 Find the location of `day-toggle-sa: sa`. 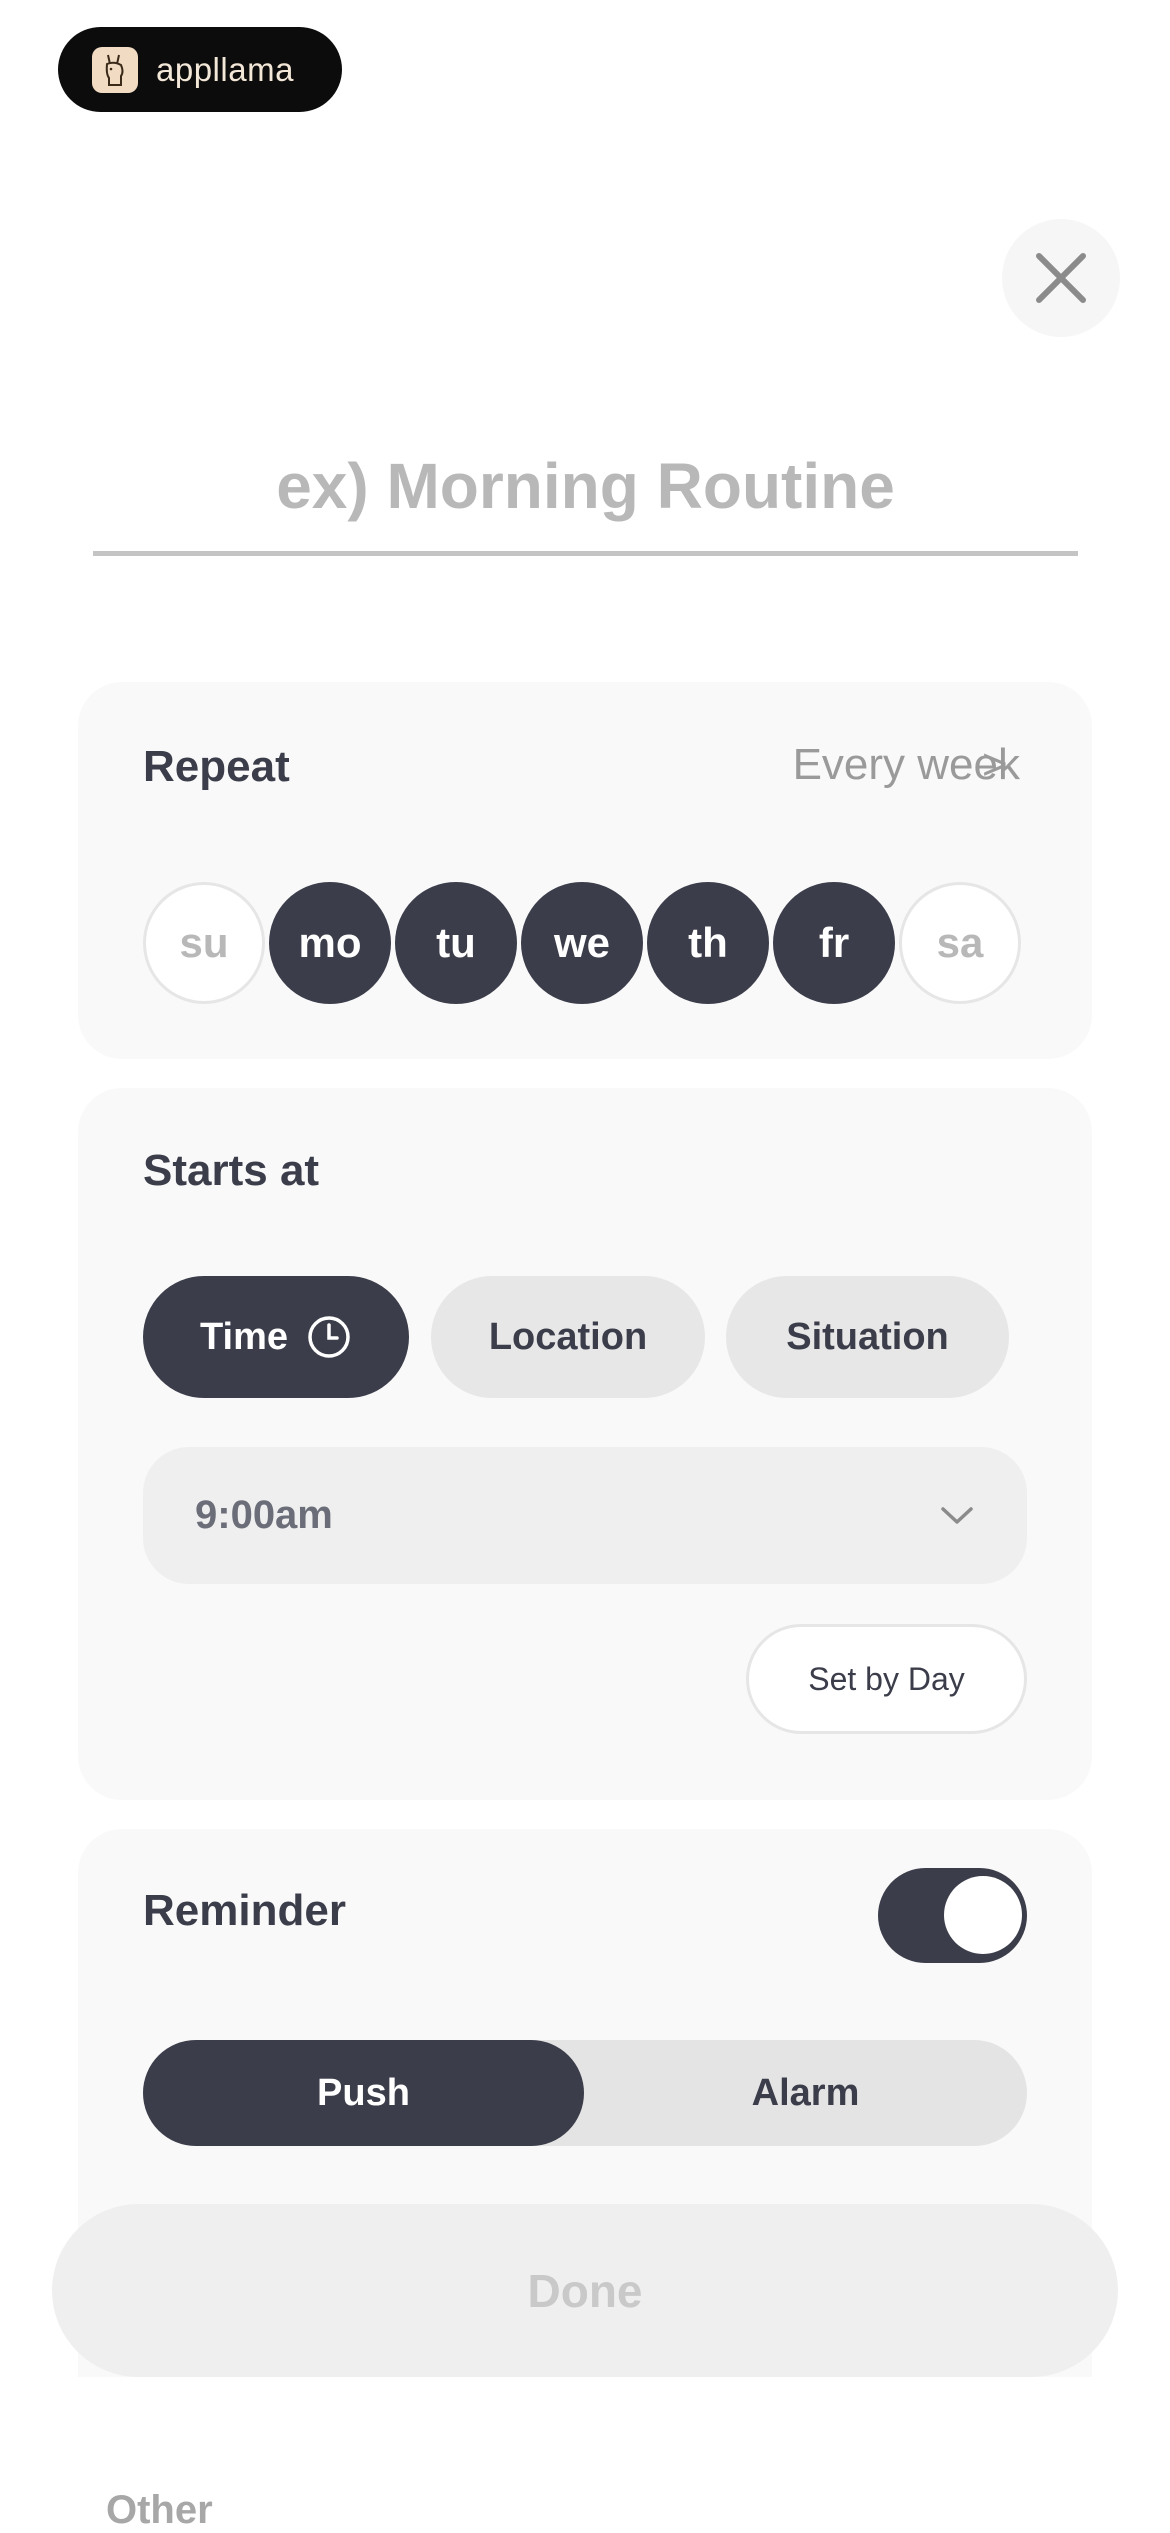

day-toggle-sa: sa is located at coordinates (960, 943).